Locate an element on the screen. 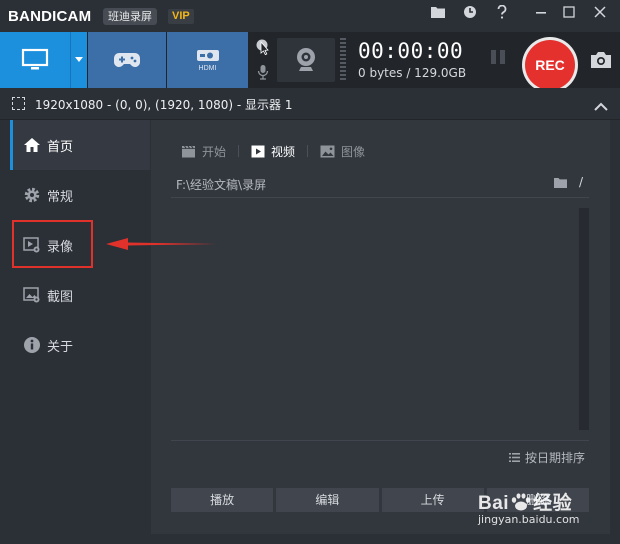 The height and width of the screenshot is (544, 620). tab-start: 开始 is located at coordinates (203, 151).